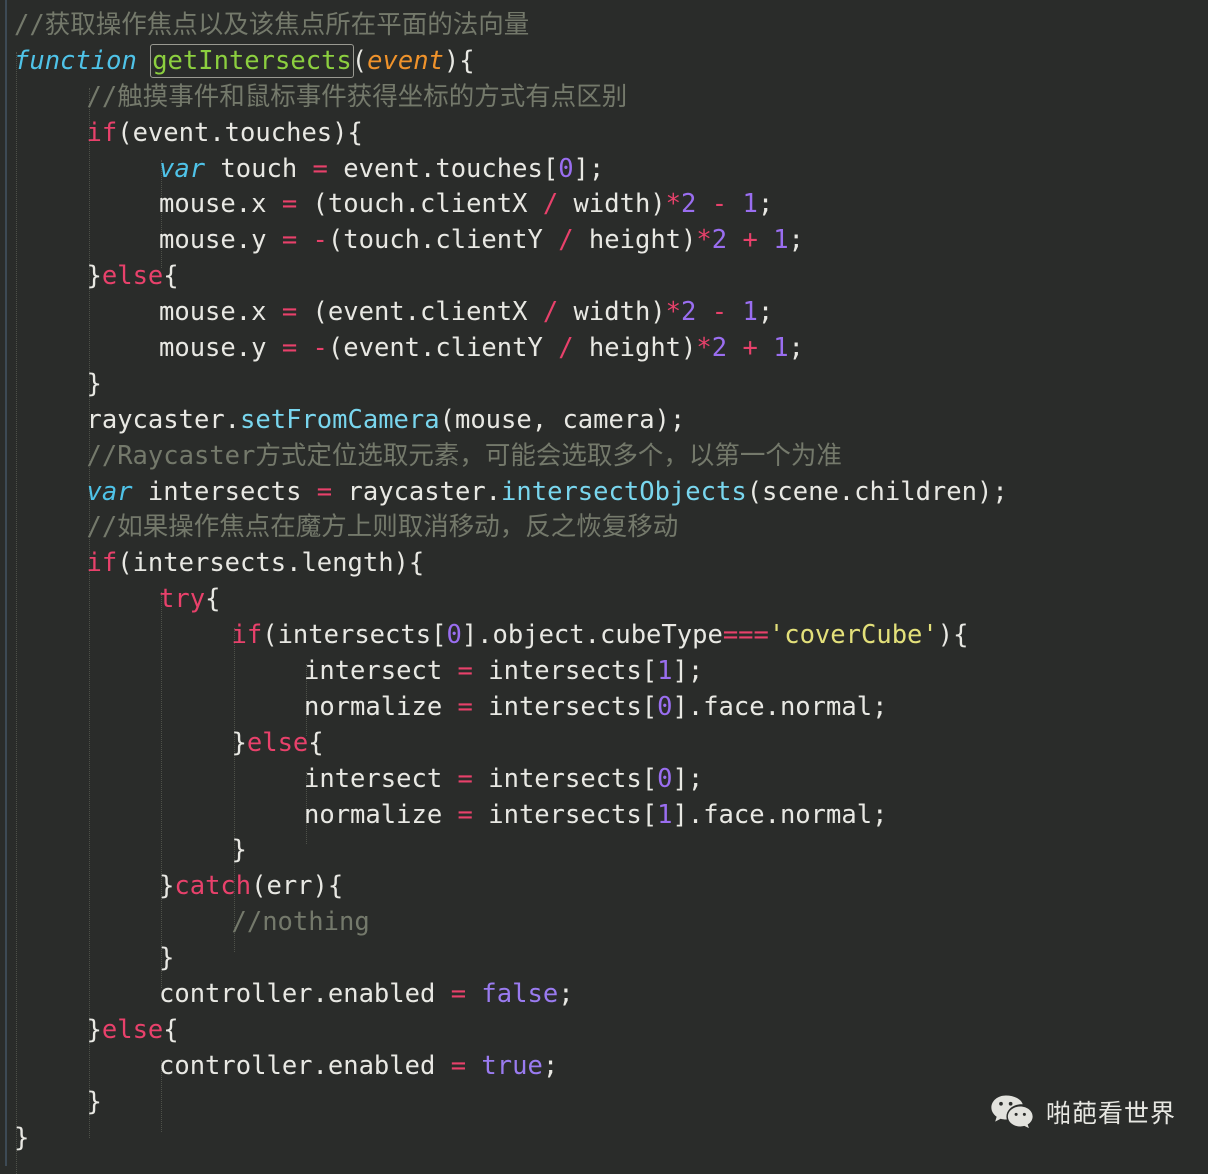 Image resolution: width=1208 pixels, height=1174 pixels. Describe the element at coordinates (604, 780) in the screenshot. I see `code-line: intersect = intersects[0];` at that location.